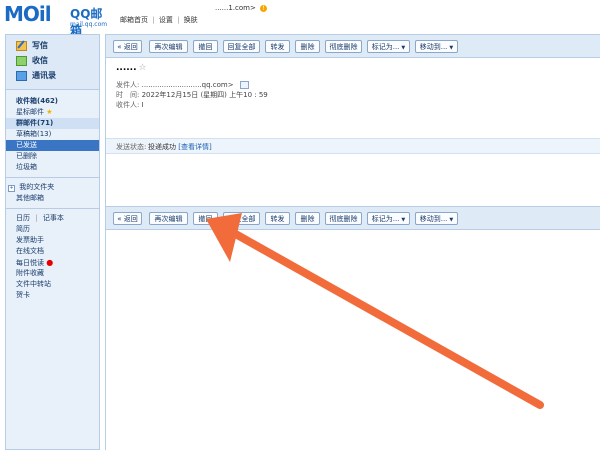 Image resolution: width=600 pixels, height=450 pixels. Describe the element at coordinates (52, 273) in the screenshot. I see `tool-attachment-favorites: 附件收藏` at that location.